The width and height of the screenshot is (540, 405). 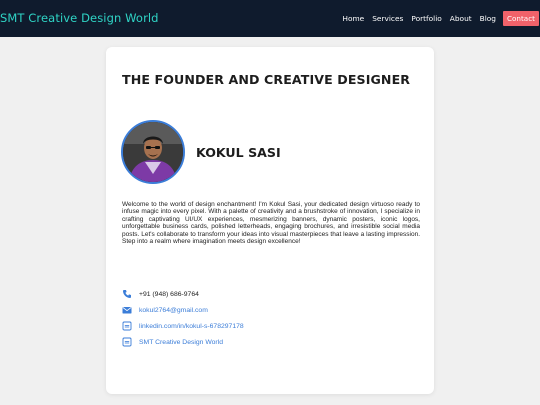 I want to click on brand-logo-text: SMT Creative Design World, so click(x=79, y=18).